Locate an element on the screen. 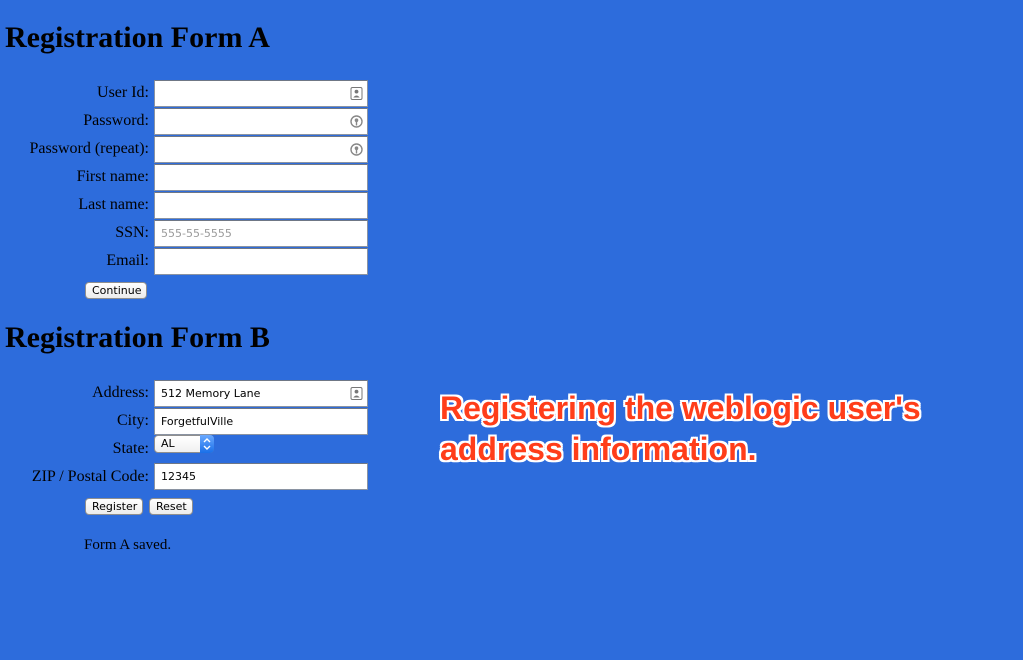 This screenshot has height=660, width=1023. last-name-field-box is located at coordinates (261, 205).